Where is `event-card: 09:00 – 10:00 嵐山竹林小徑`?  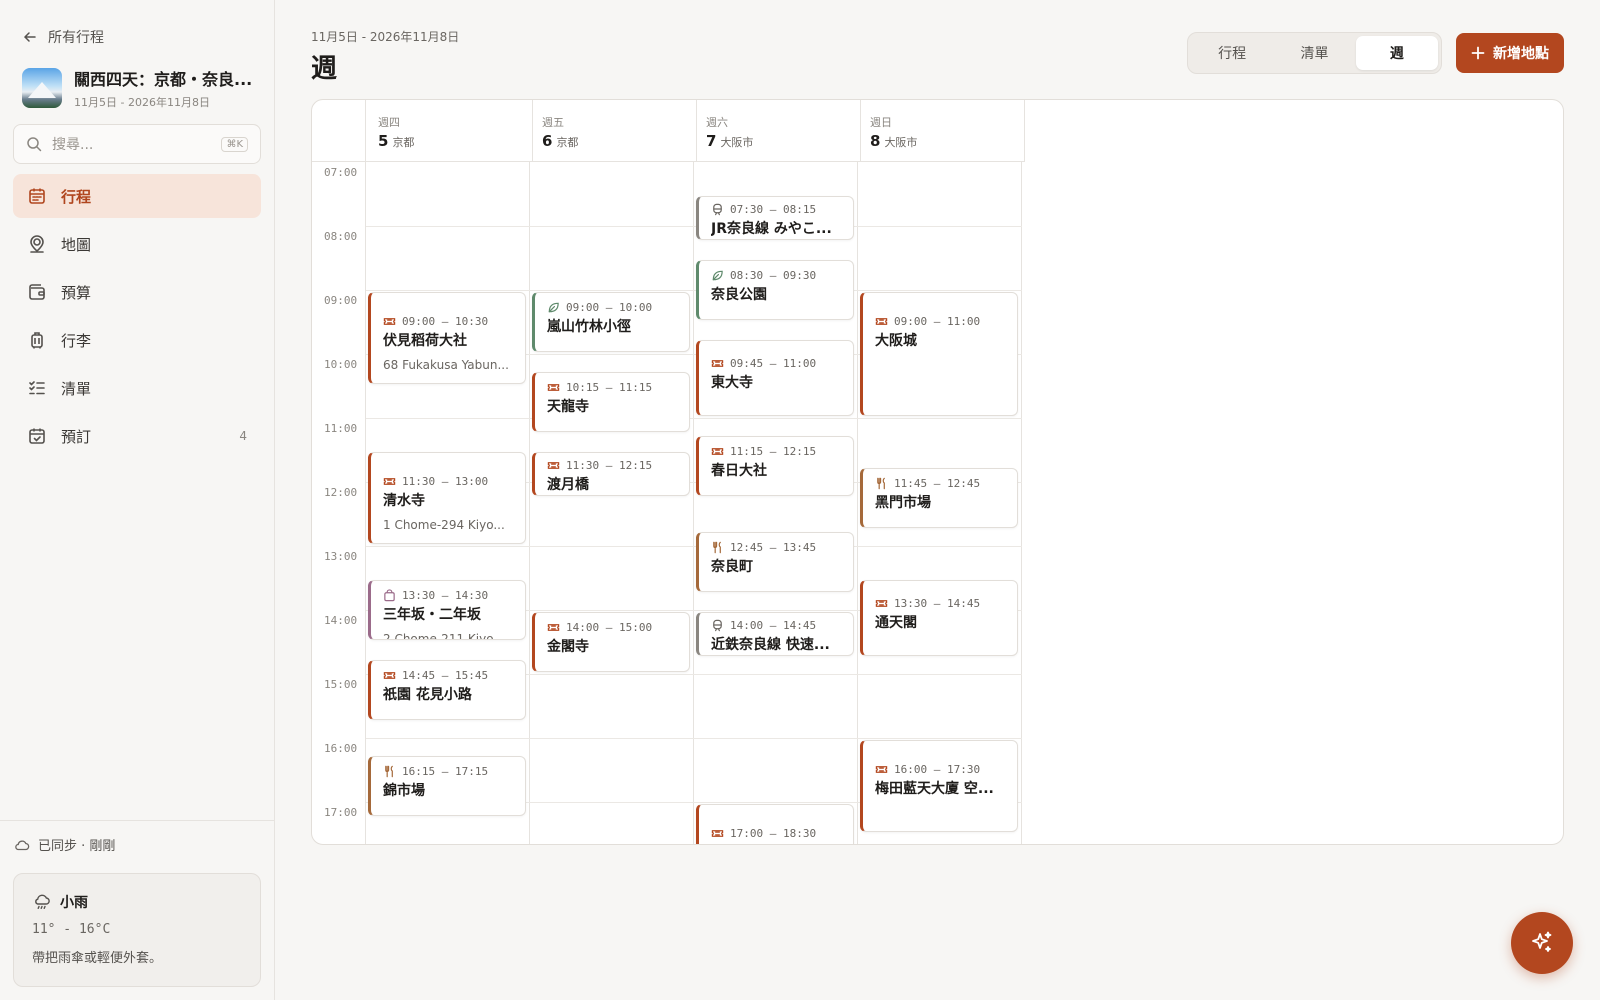 event-card: 09:00 – 10:00 嵐山竹林小徑 is located at coordinates (611, 322).